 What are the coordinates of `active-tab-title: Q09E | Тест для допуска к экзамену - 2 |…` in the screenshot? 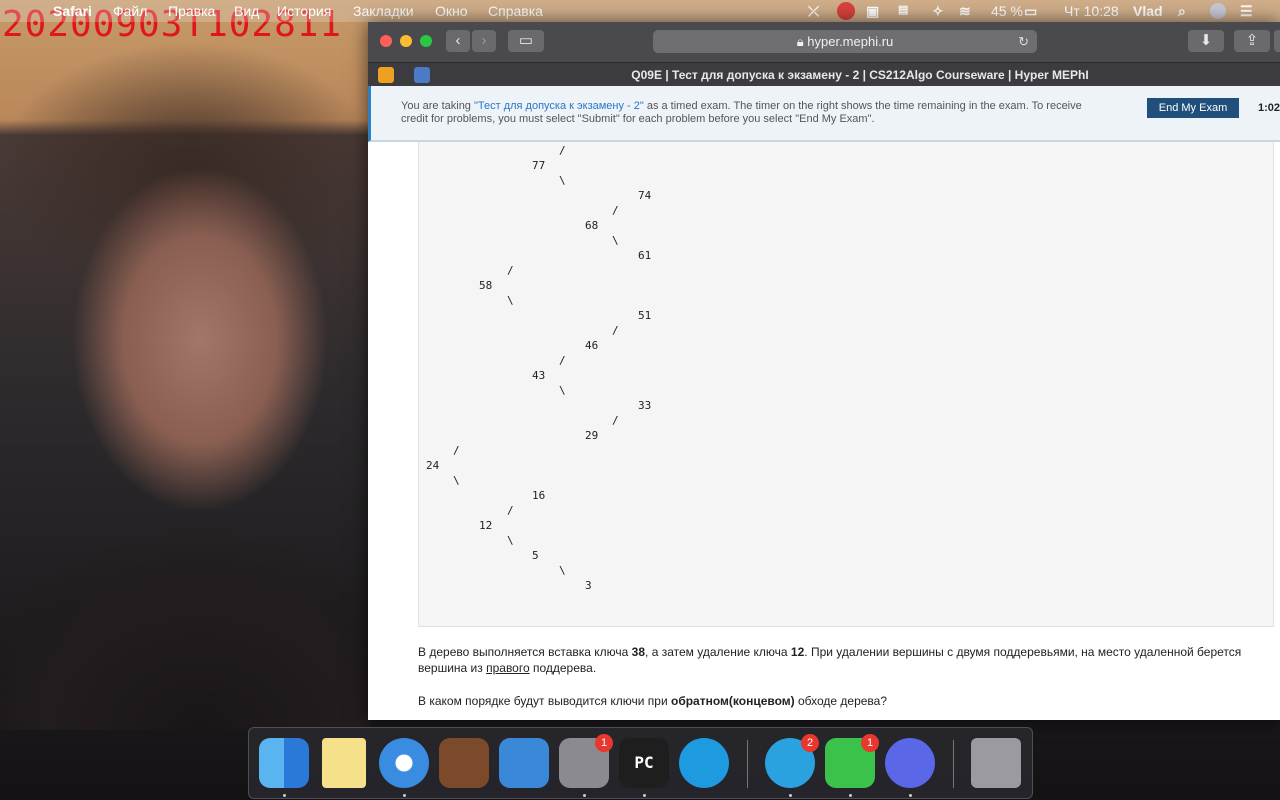 It's located at (860, 75).